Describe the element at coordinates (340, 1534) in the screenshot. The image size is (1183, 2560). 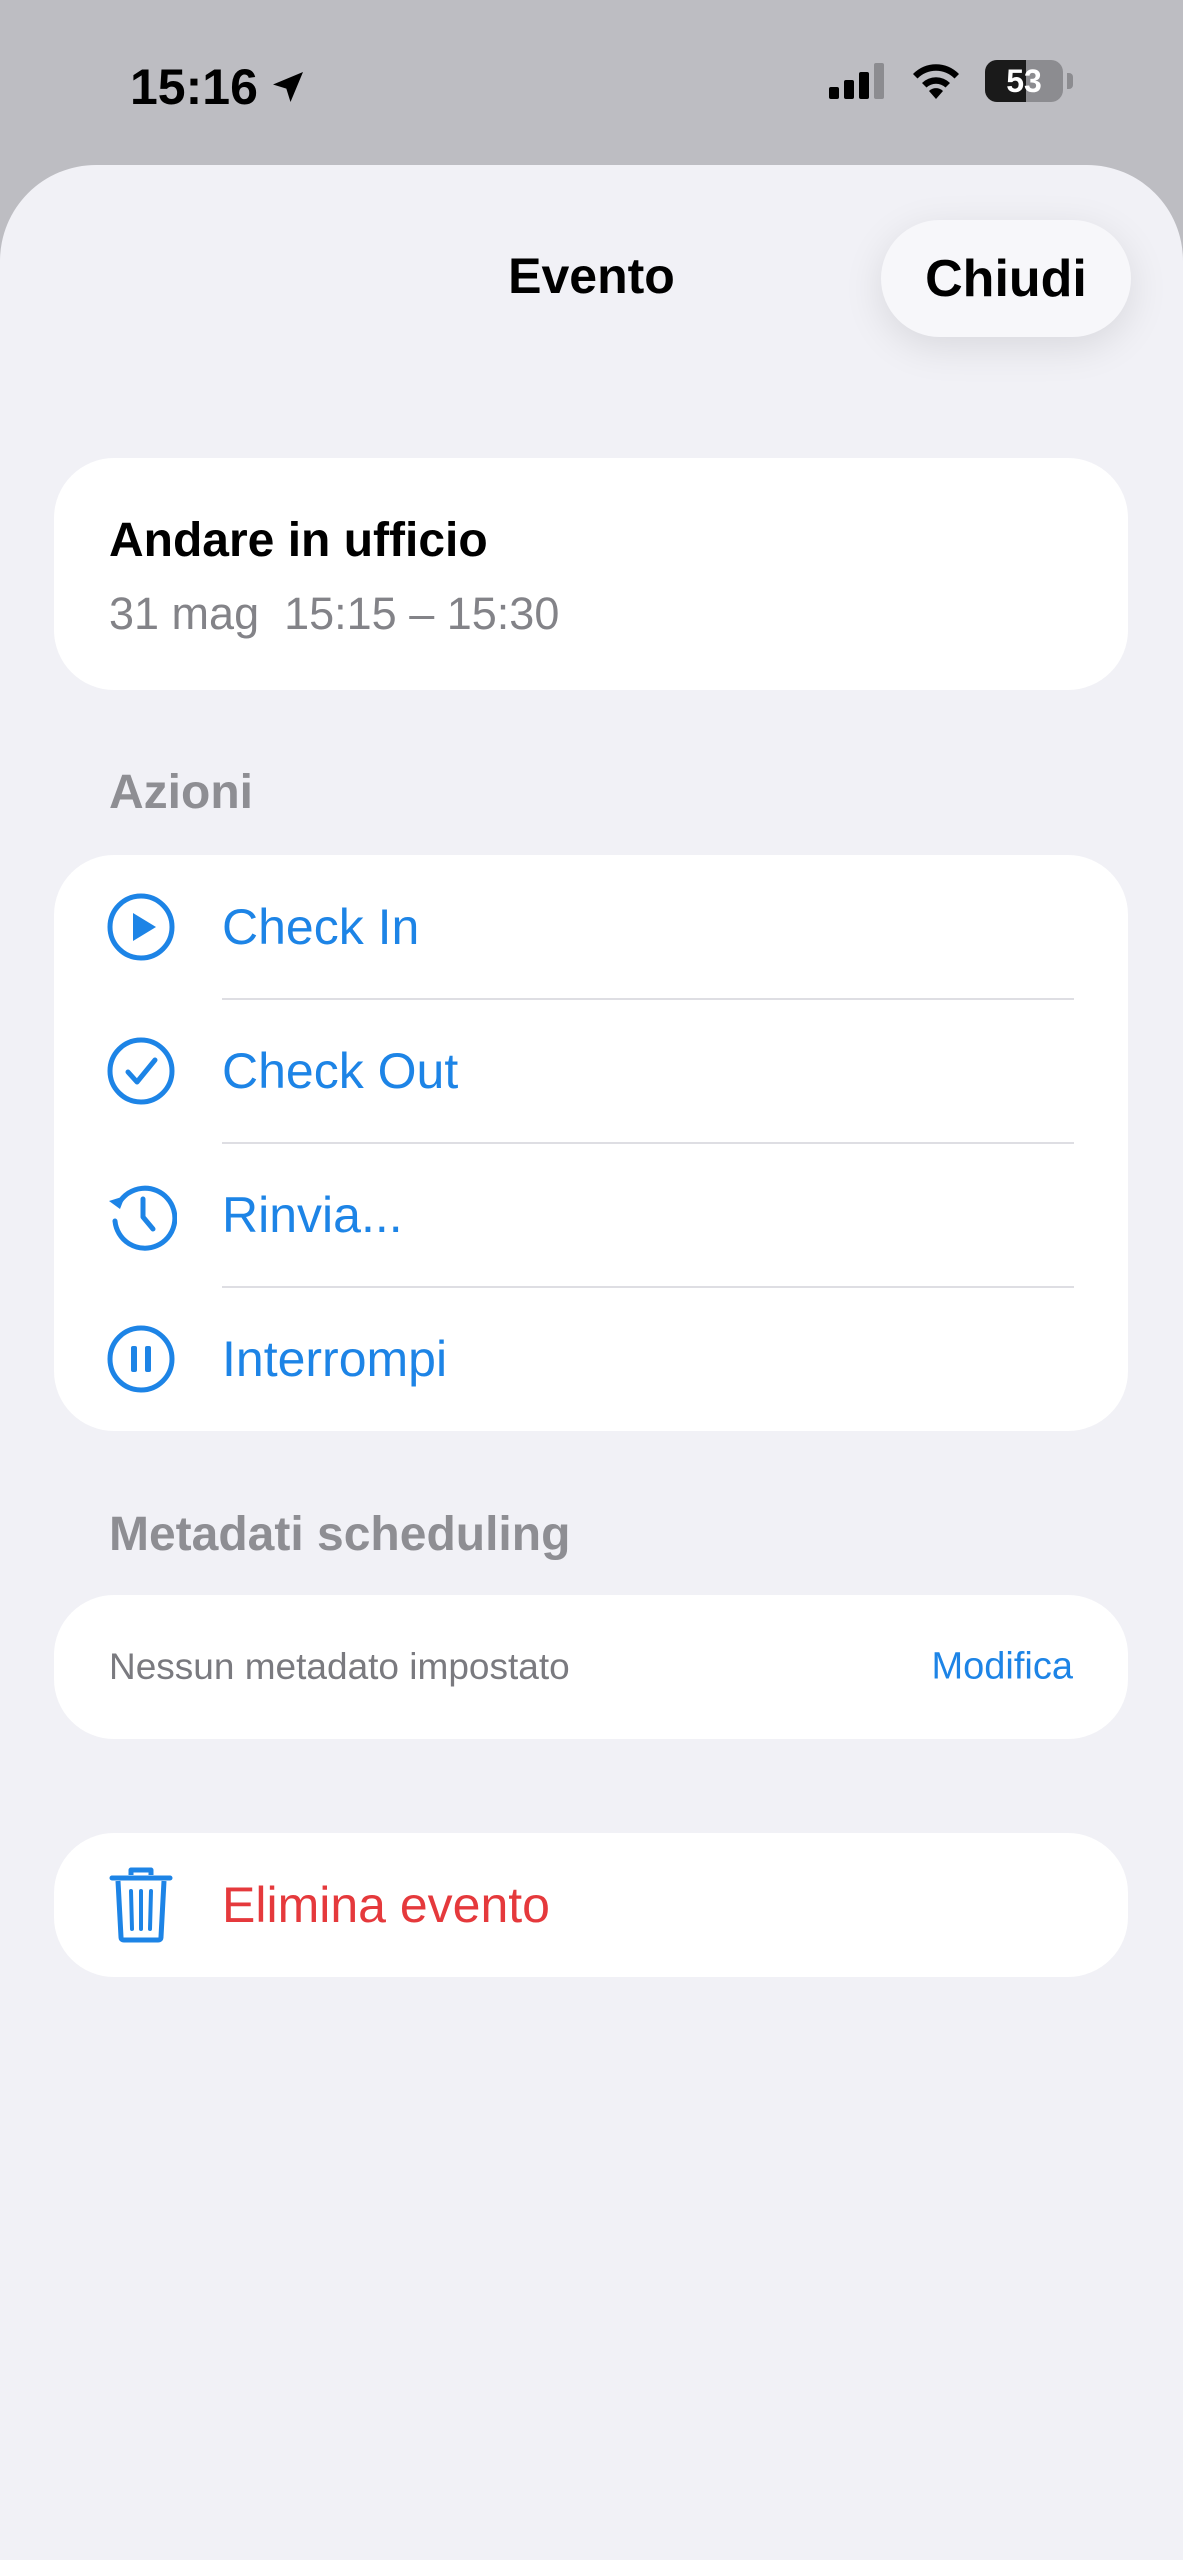
I see `metadata-header: Metadati scheduling` at that location.